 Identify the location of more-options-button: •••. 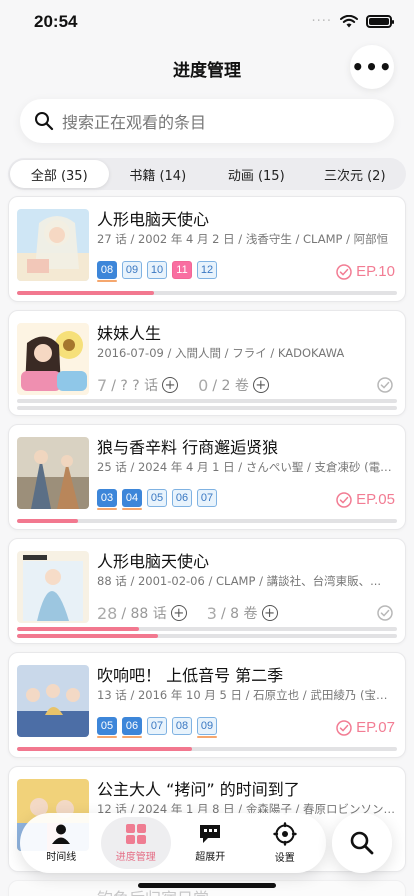
(372, 67).